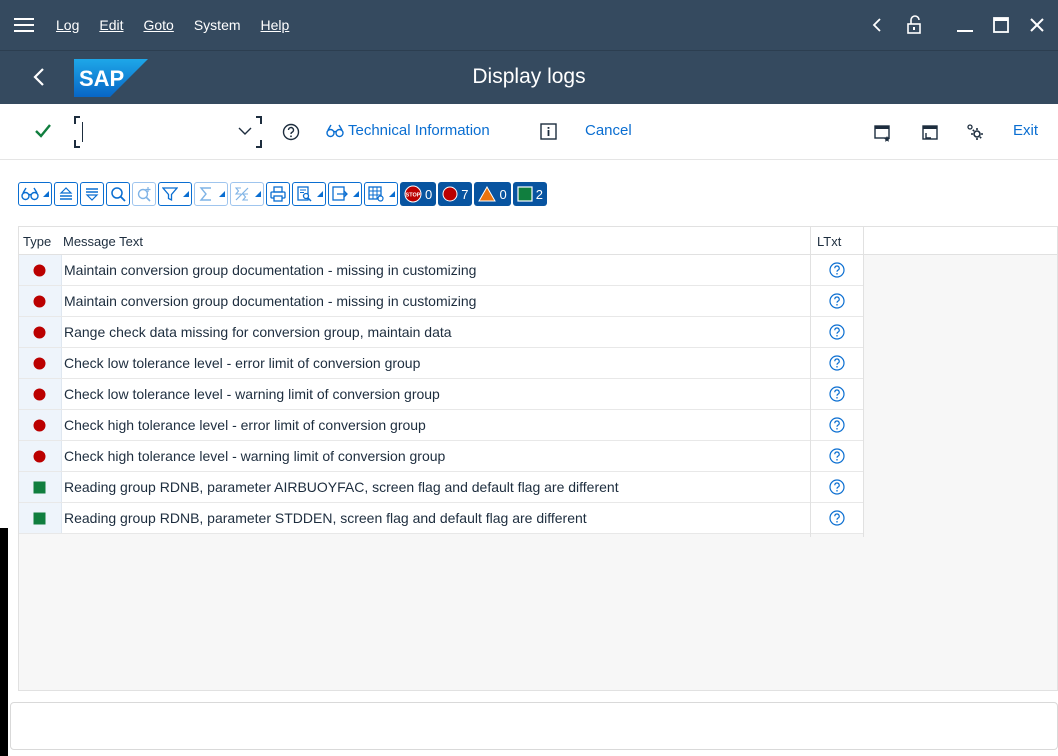 This screenshot has height=756, width=1058. What do you see at coordinates (930, 133) in the screenshot?
I see `new-window-icon` at bounding box center [930, 133].